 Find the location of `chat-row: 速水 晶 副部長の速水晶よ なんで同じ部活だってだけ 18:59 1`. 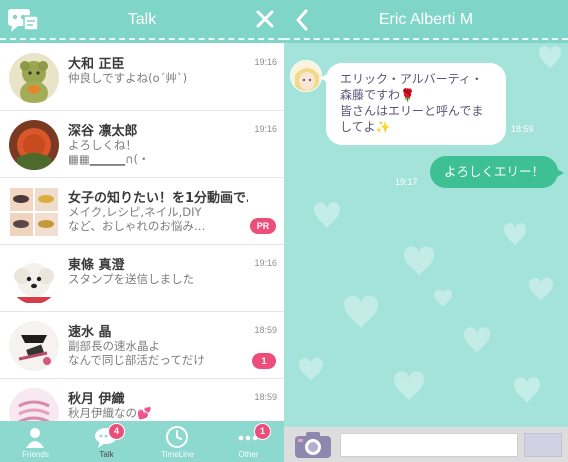

chat-row: 速水 晶 副部長の速水晶よ なんで同じ部活だってだけ 18:59 1 is located at coordinates (142, 345).